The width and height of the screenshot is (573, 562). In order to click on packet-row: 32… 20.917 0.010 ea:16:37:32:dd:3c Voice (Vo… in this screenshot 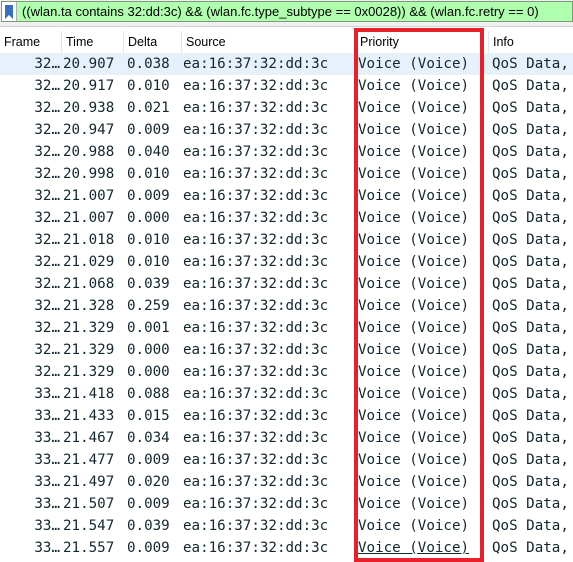, I will do `click(286, 86)`.